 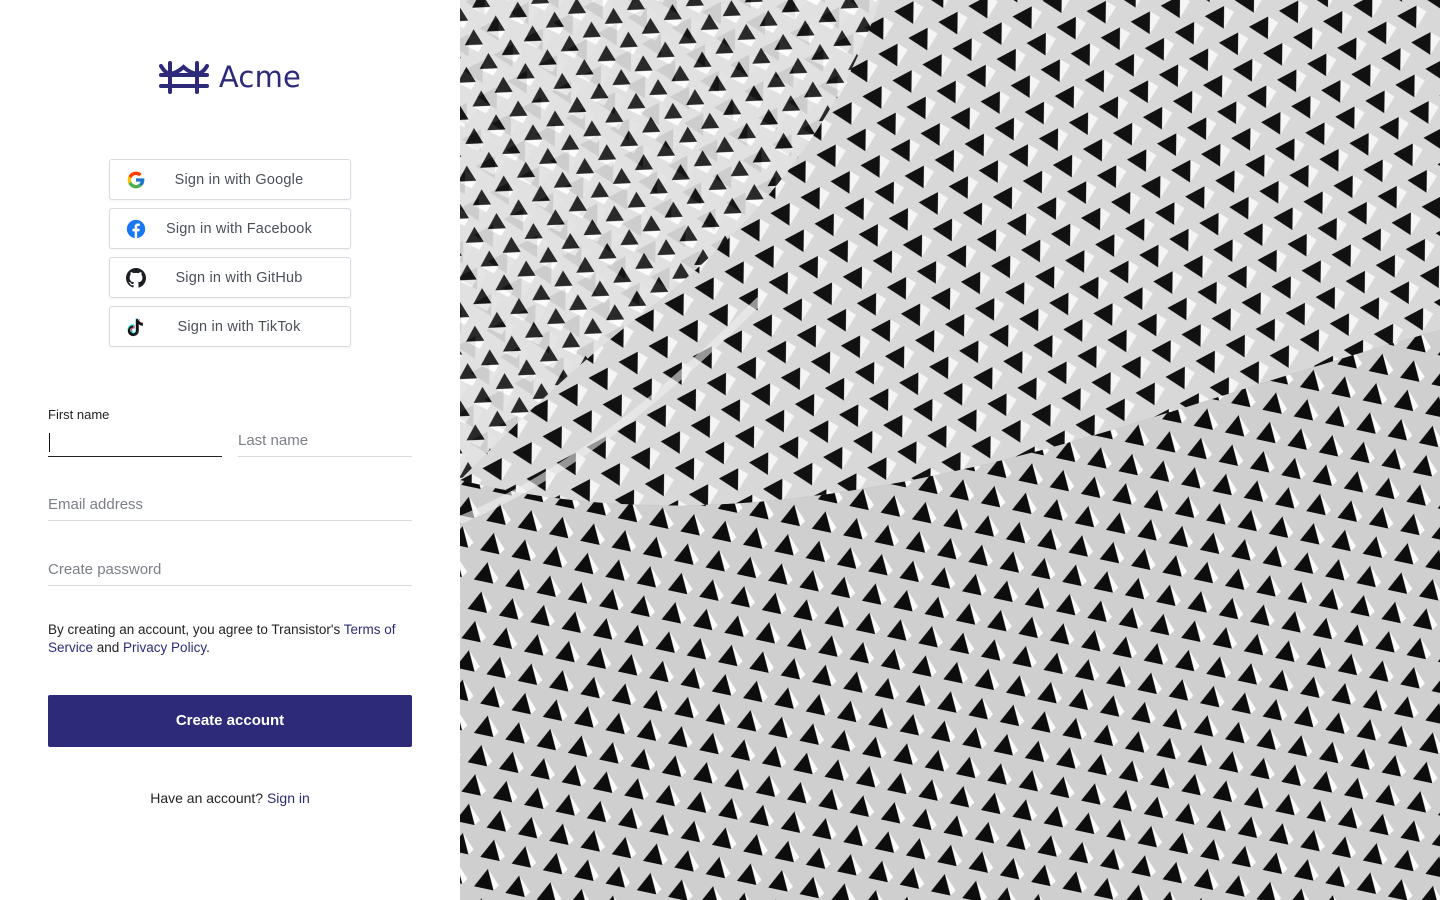 I want to click on password-input, so click(x=230, y=570).